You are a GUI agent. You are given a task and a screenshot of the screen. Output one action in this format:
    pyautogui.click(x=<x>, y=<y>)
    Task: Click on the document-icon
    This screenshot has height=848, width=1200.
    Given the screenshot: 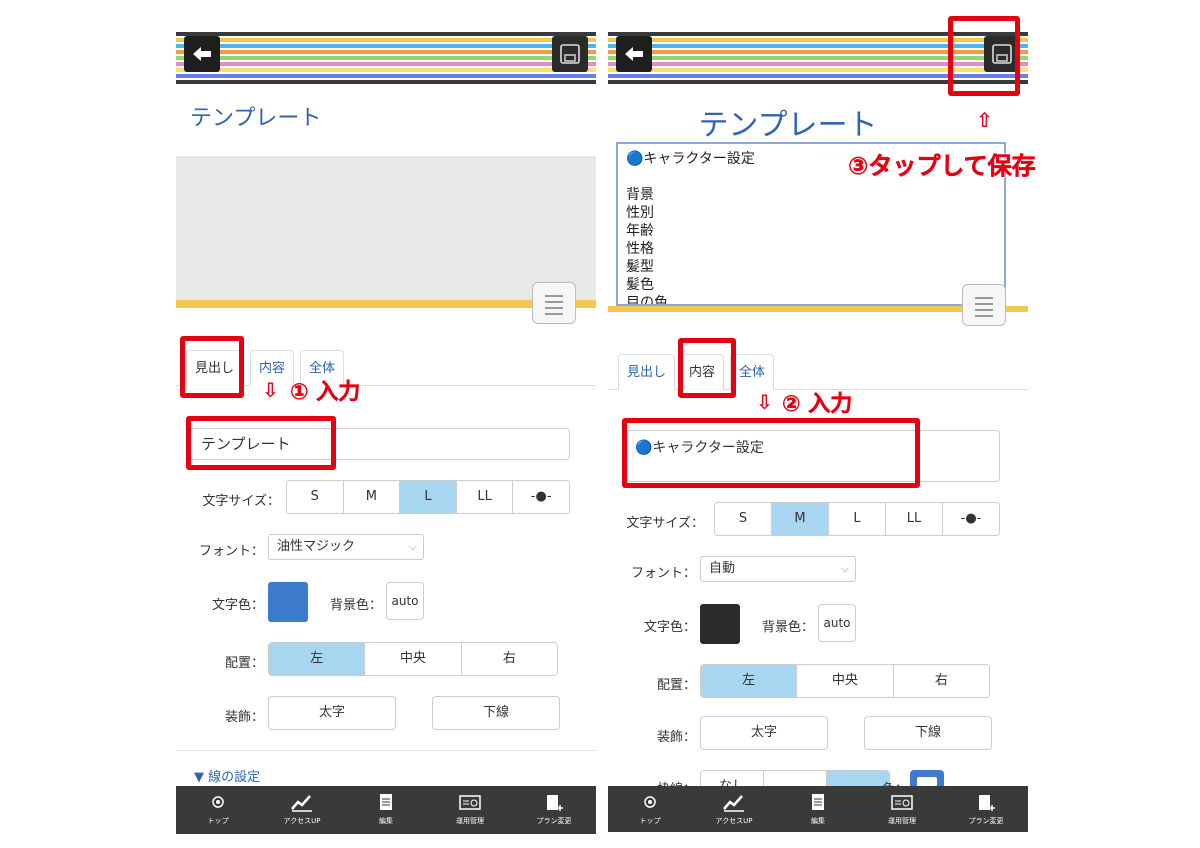 What is the action you would take?
    pyautogui.click(x=386, y=802)
    